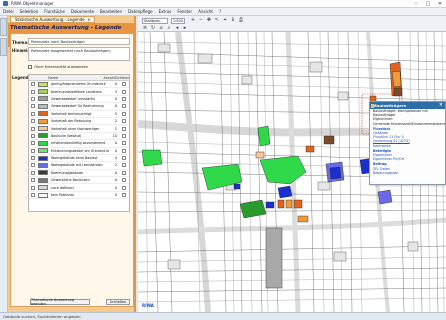 Image resolution: width=446 pixels, height=320 pixels. Describe the element at coordinates (54, 11) in the screenshot. I see `menu-flurstuecke: Flurstücke` at that location.